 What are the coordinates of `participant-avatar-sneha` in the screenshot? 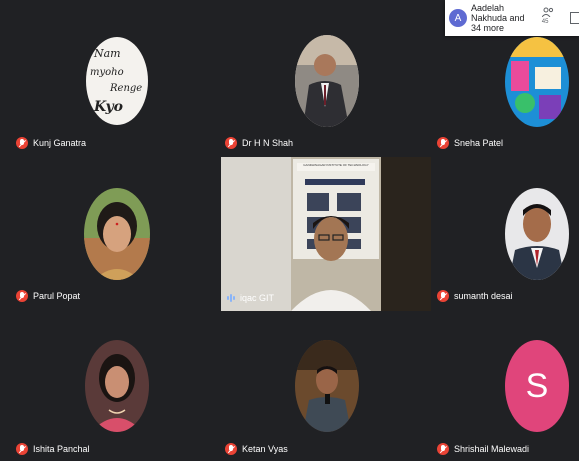 It's located at (537, 82).